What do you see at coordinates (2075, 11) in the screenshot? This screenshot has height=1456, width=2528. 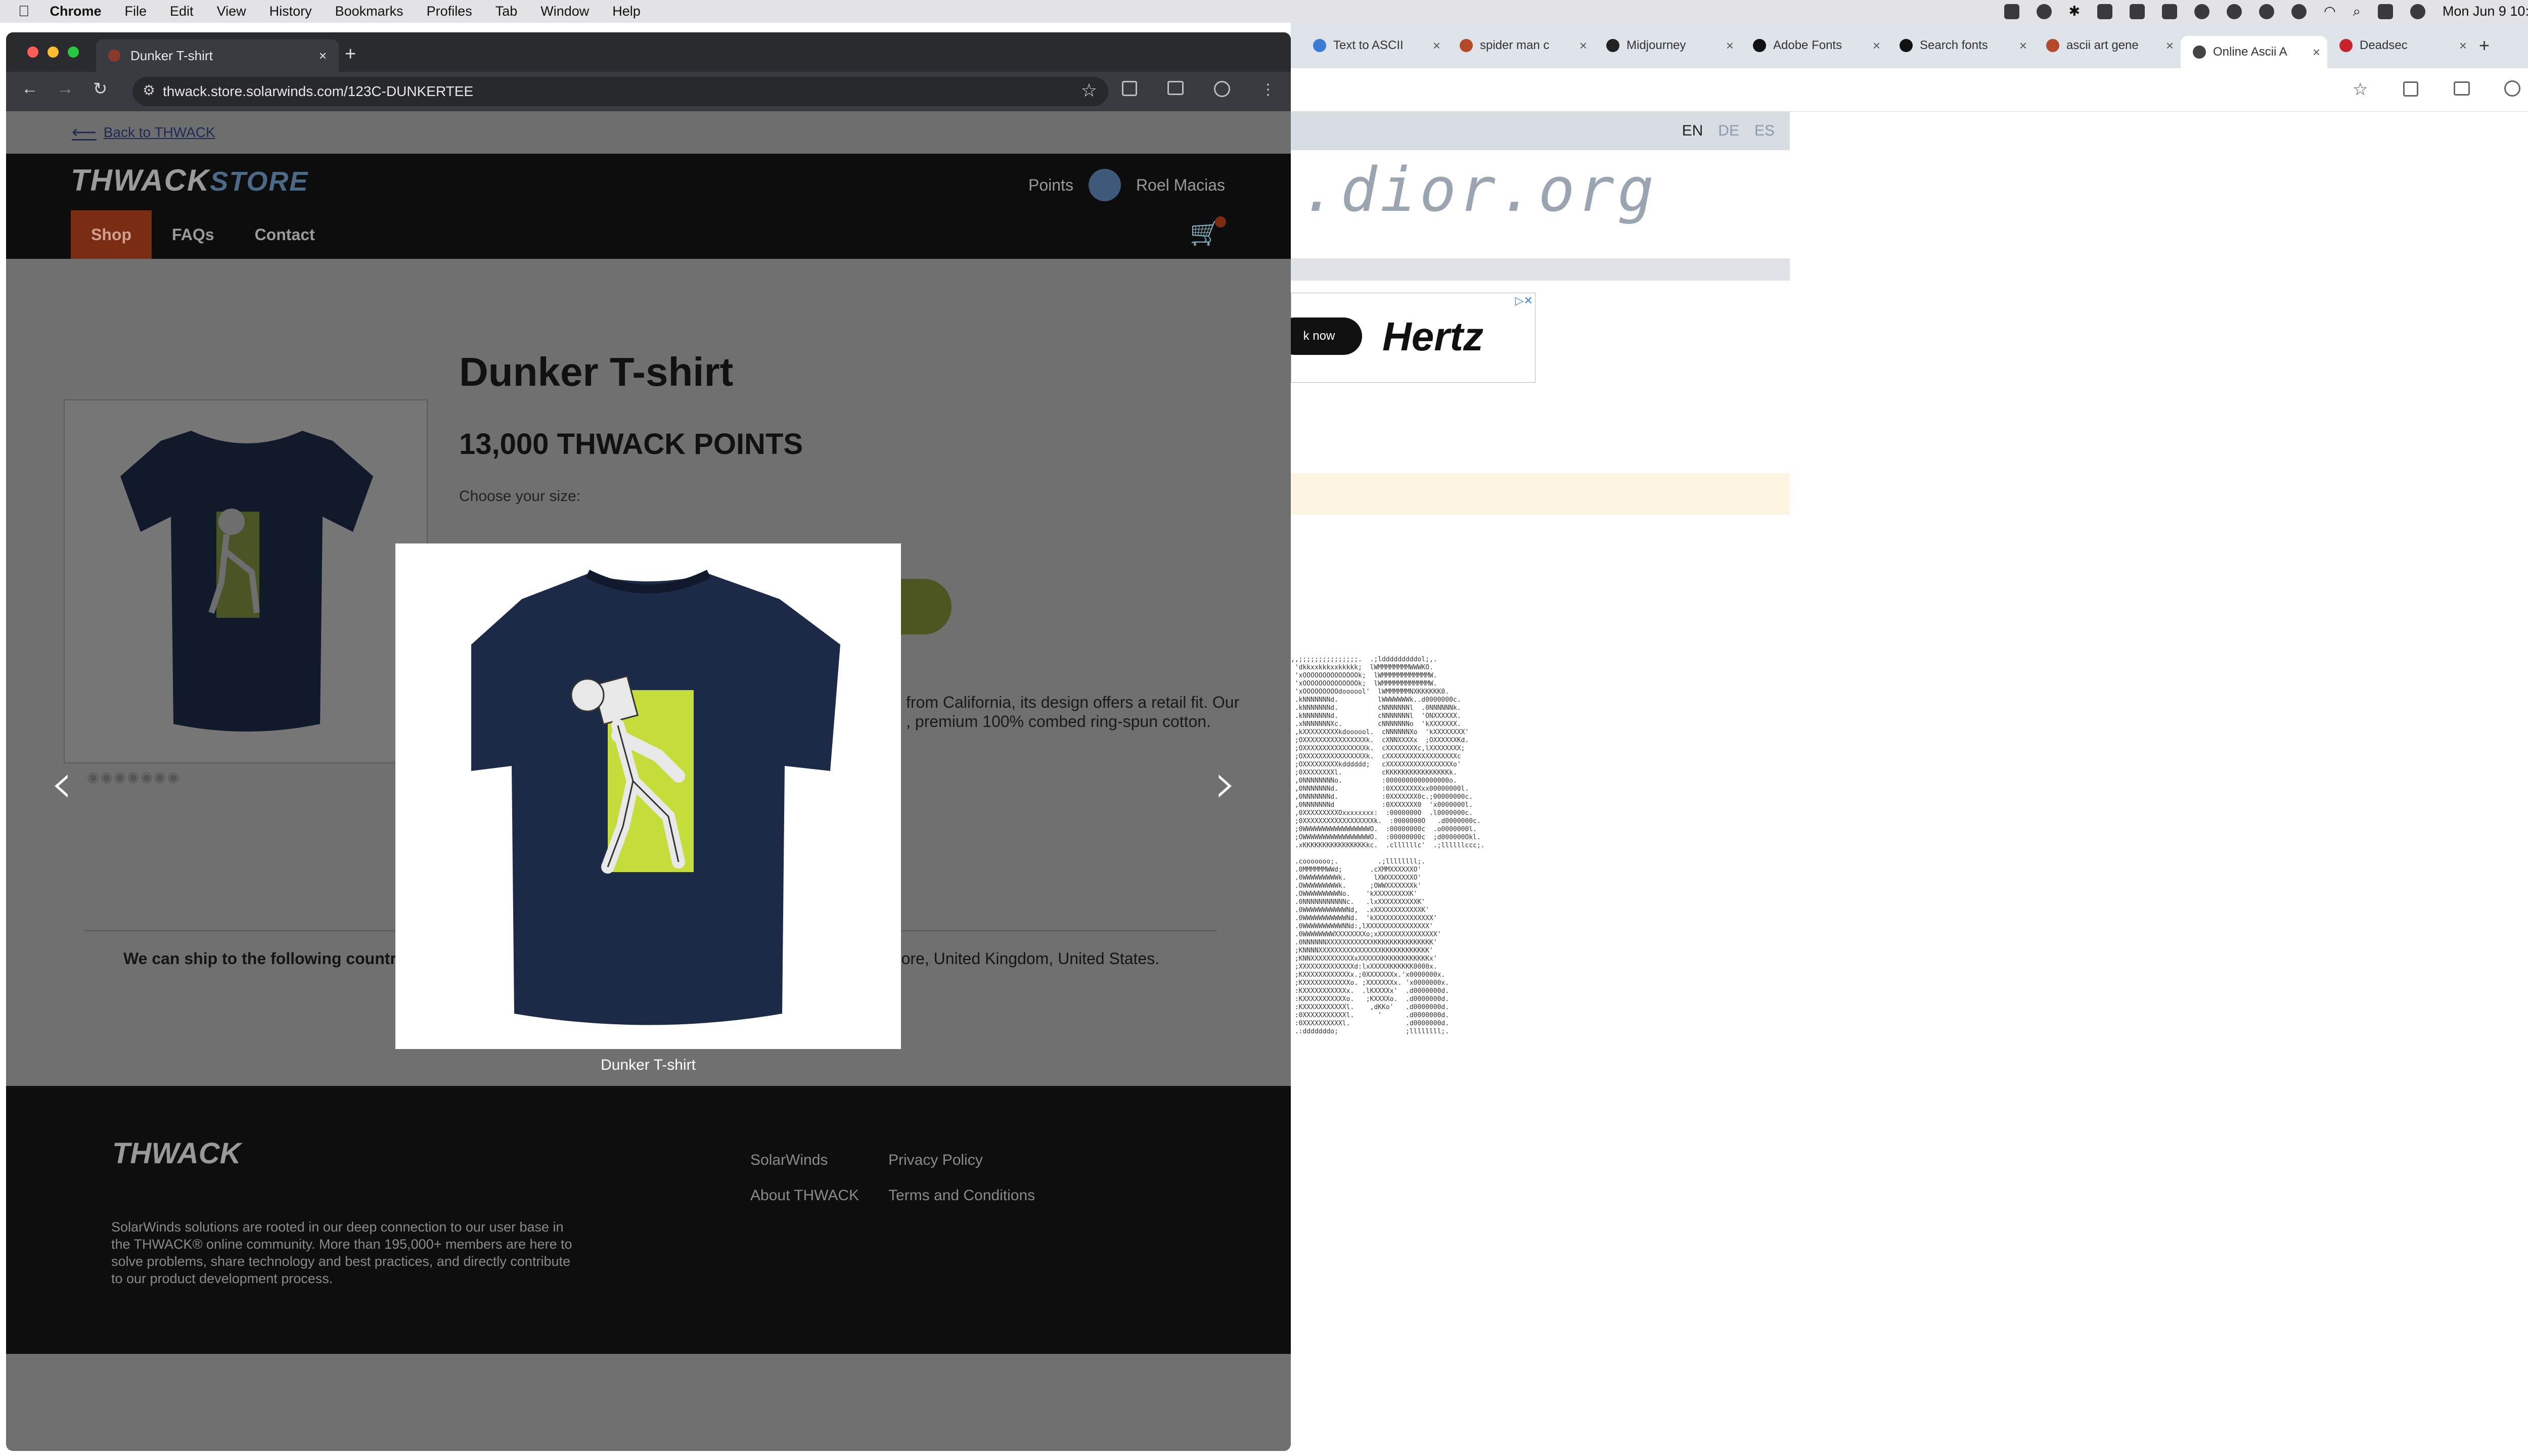 I see `bluetooth-icon: ✱` at bounding box center [2075, 11].